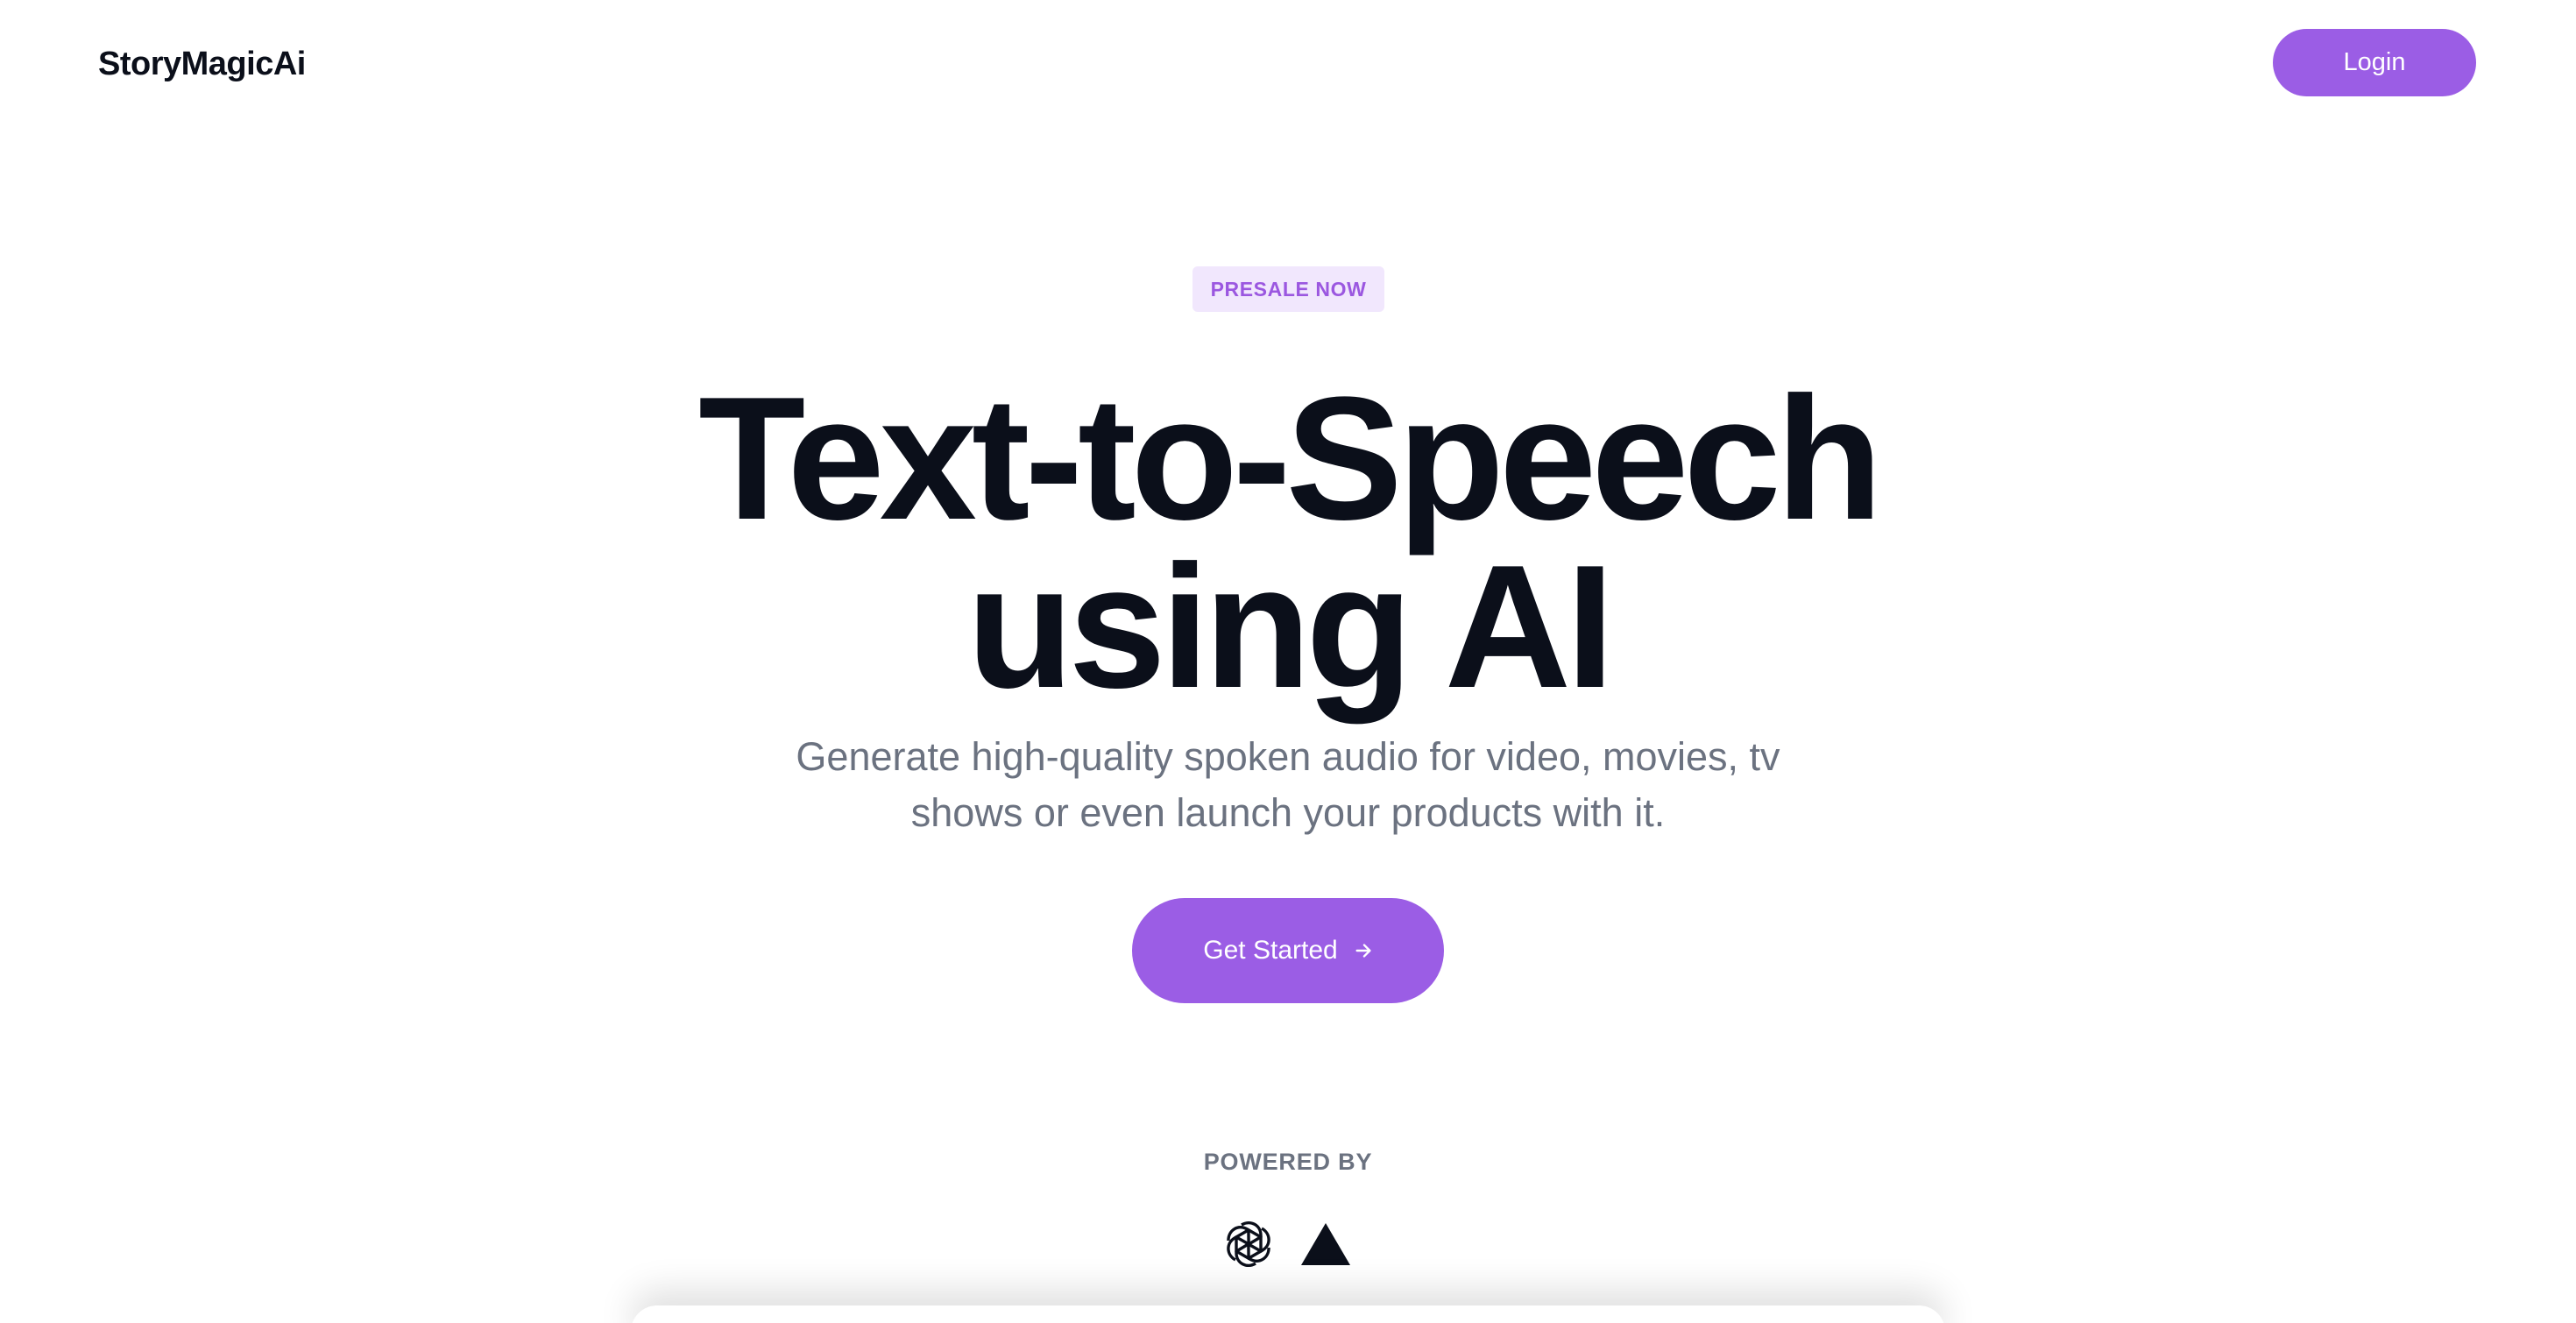 The height and width of the screenshot is (1323, 2576). What do you see at coordinates (2374, 62) in the screenshot?
I see `login-button: Login` at bounding box center [2374, 62].